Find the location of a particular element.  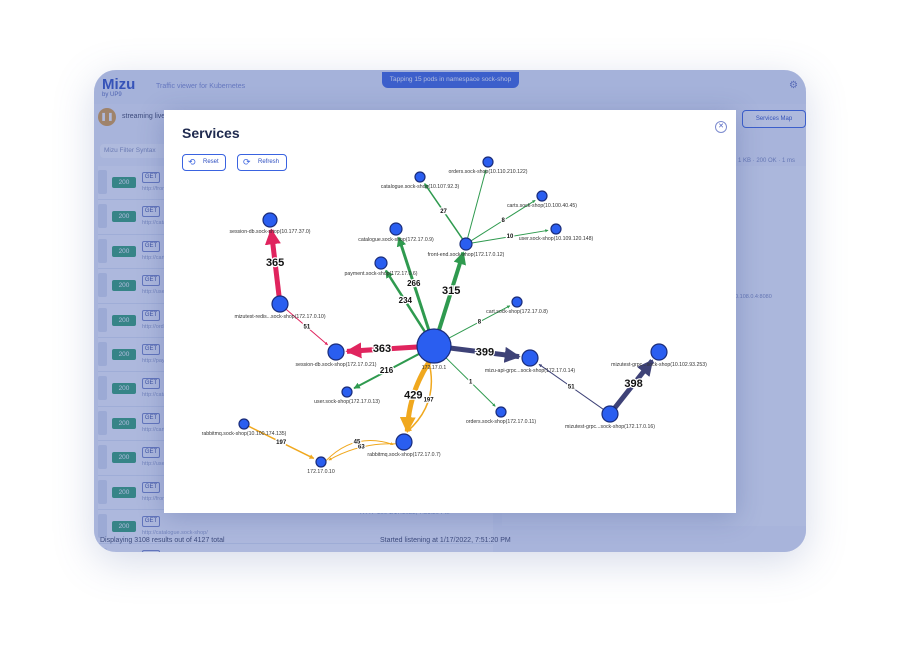

node-label: catalogue.sock-shop(172.17.0.9) is located at coordinates (396, 240).